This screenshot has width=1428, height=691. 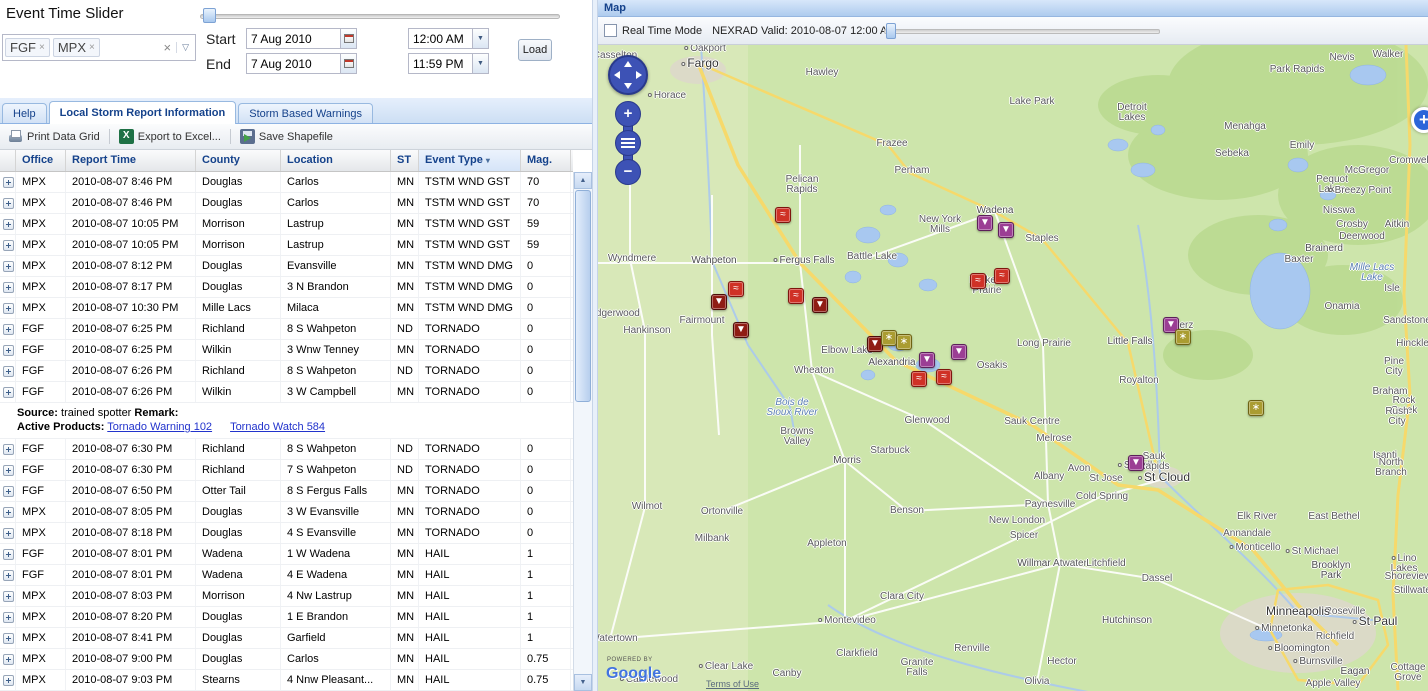 What do you see at coordinates (293, 63) in the screenshot?
I see `end-date-value: 7 Aug 2010` at bounding box center [293, 63].